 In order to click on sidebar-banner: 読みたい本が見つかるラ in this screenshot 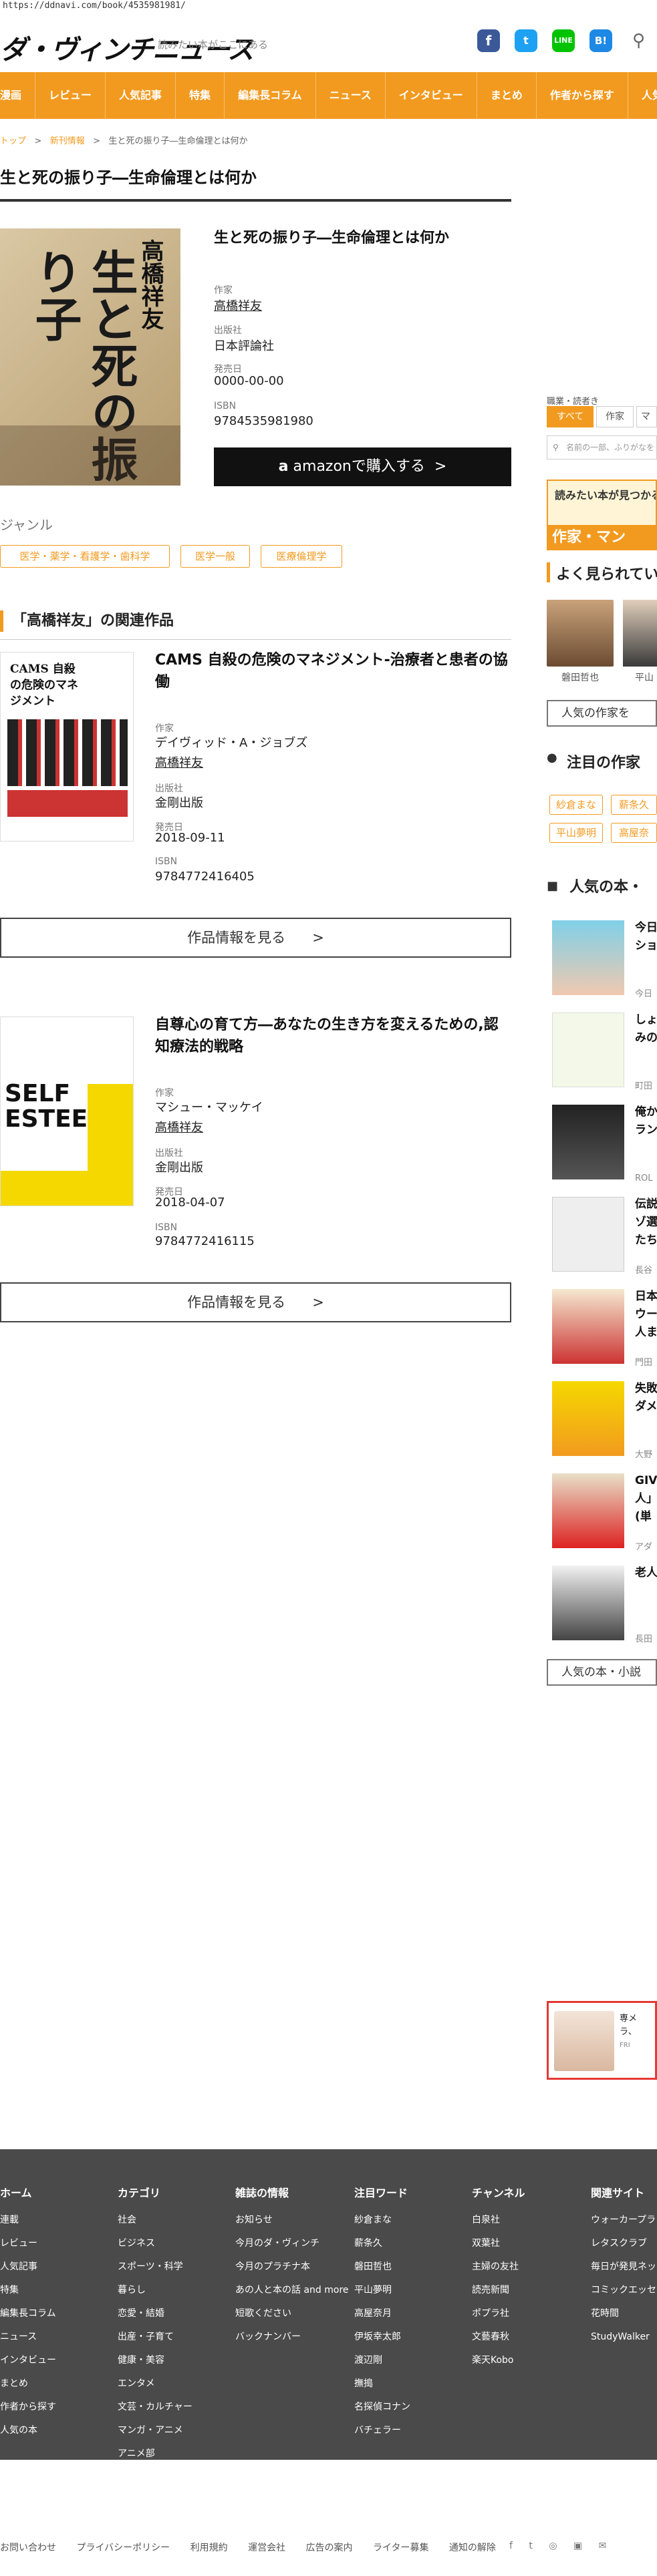, I will do `click(602, 502)`.